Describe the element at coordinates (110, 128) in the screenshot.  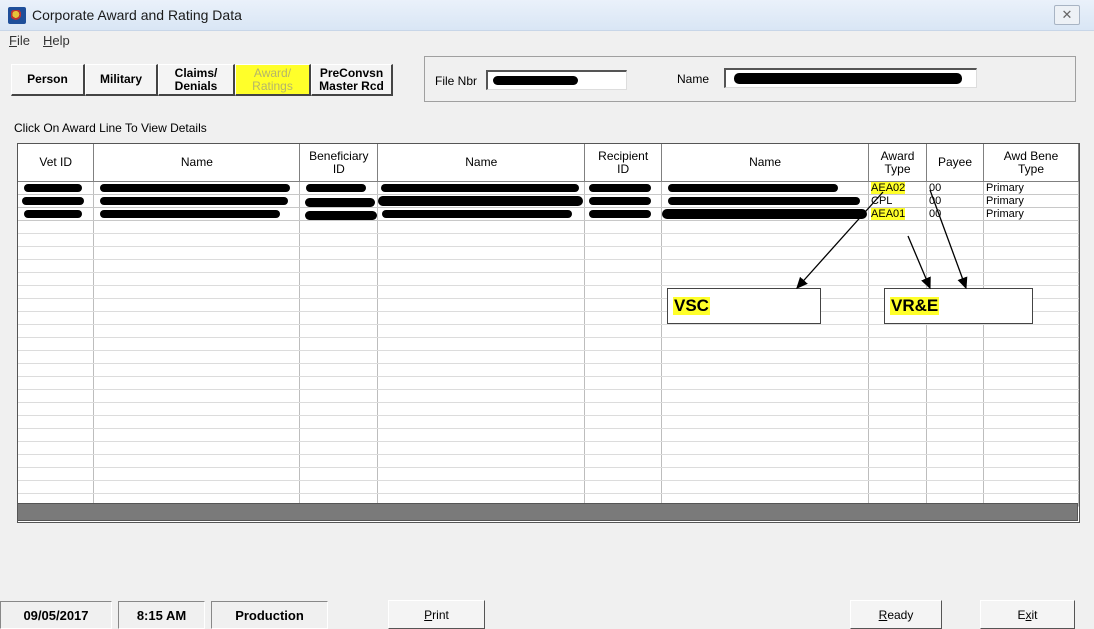
I see `instruction-text: Click On Award Line To View Details` at that location.